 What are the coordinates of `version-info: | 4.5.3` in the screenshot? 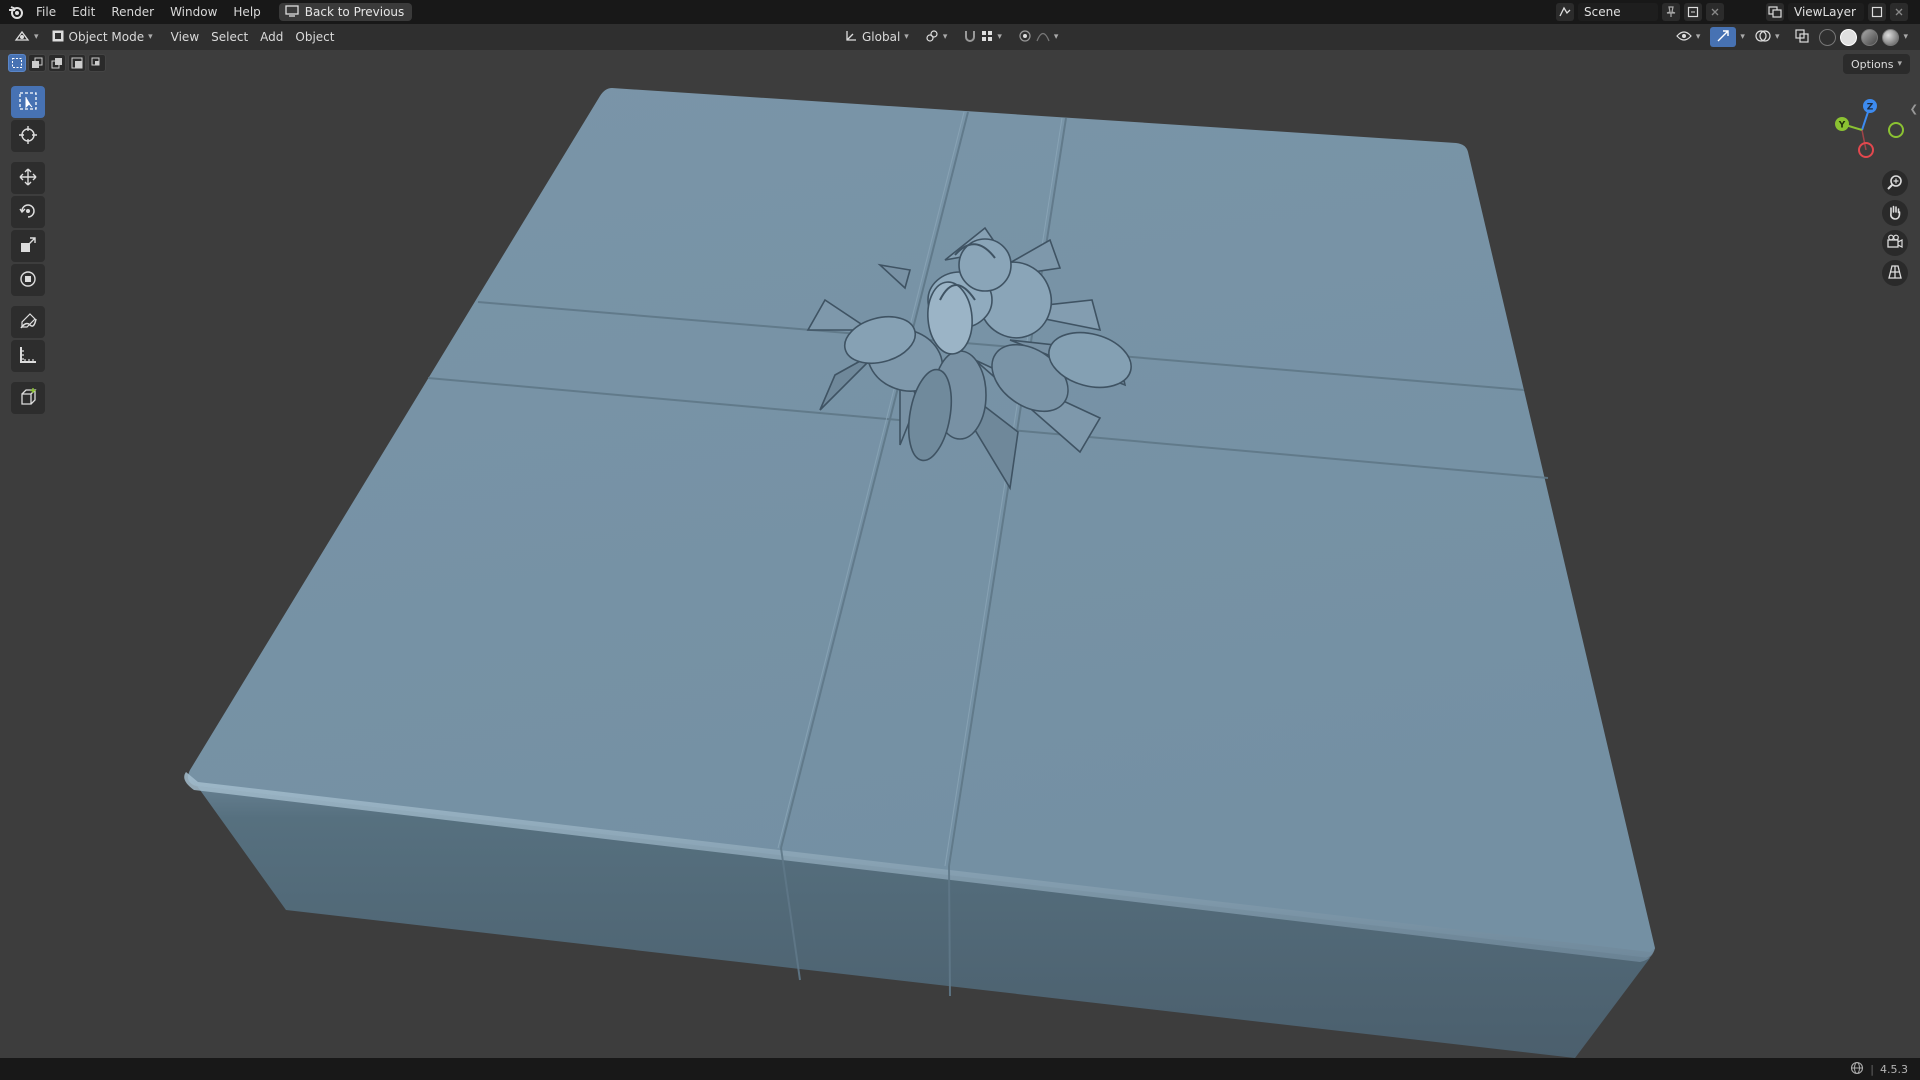 It's located at (1885, 1069).